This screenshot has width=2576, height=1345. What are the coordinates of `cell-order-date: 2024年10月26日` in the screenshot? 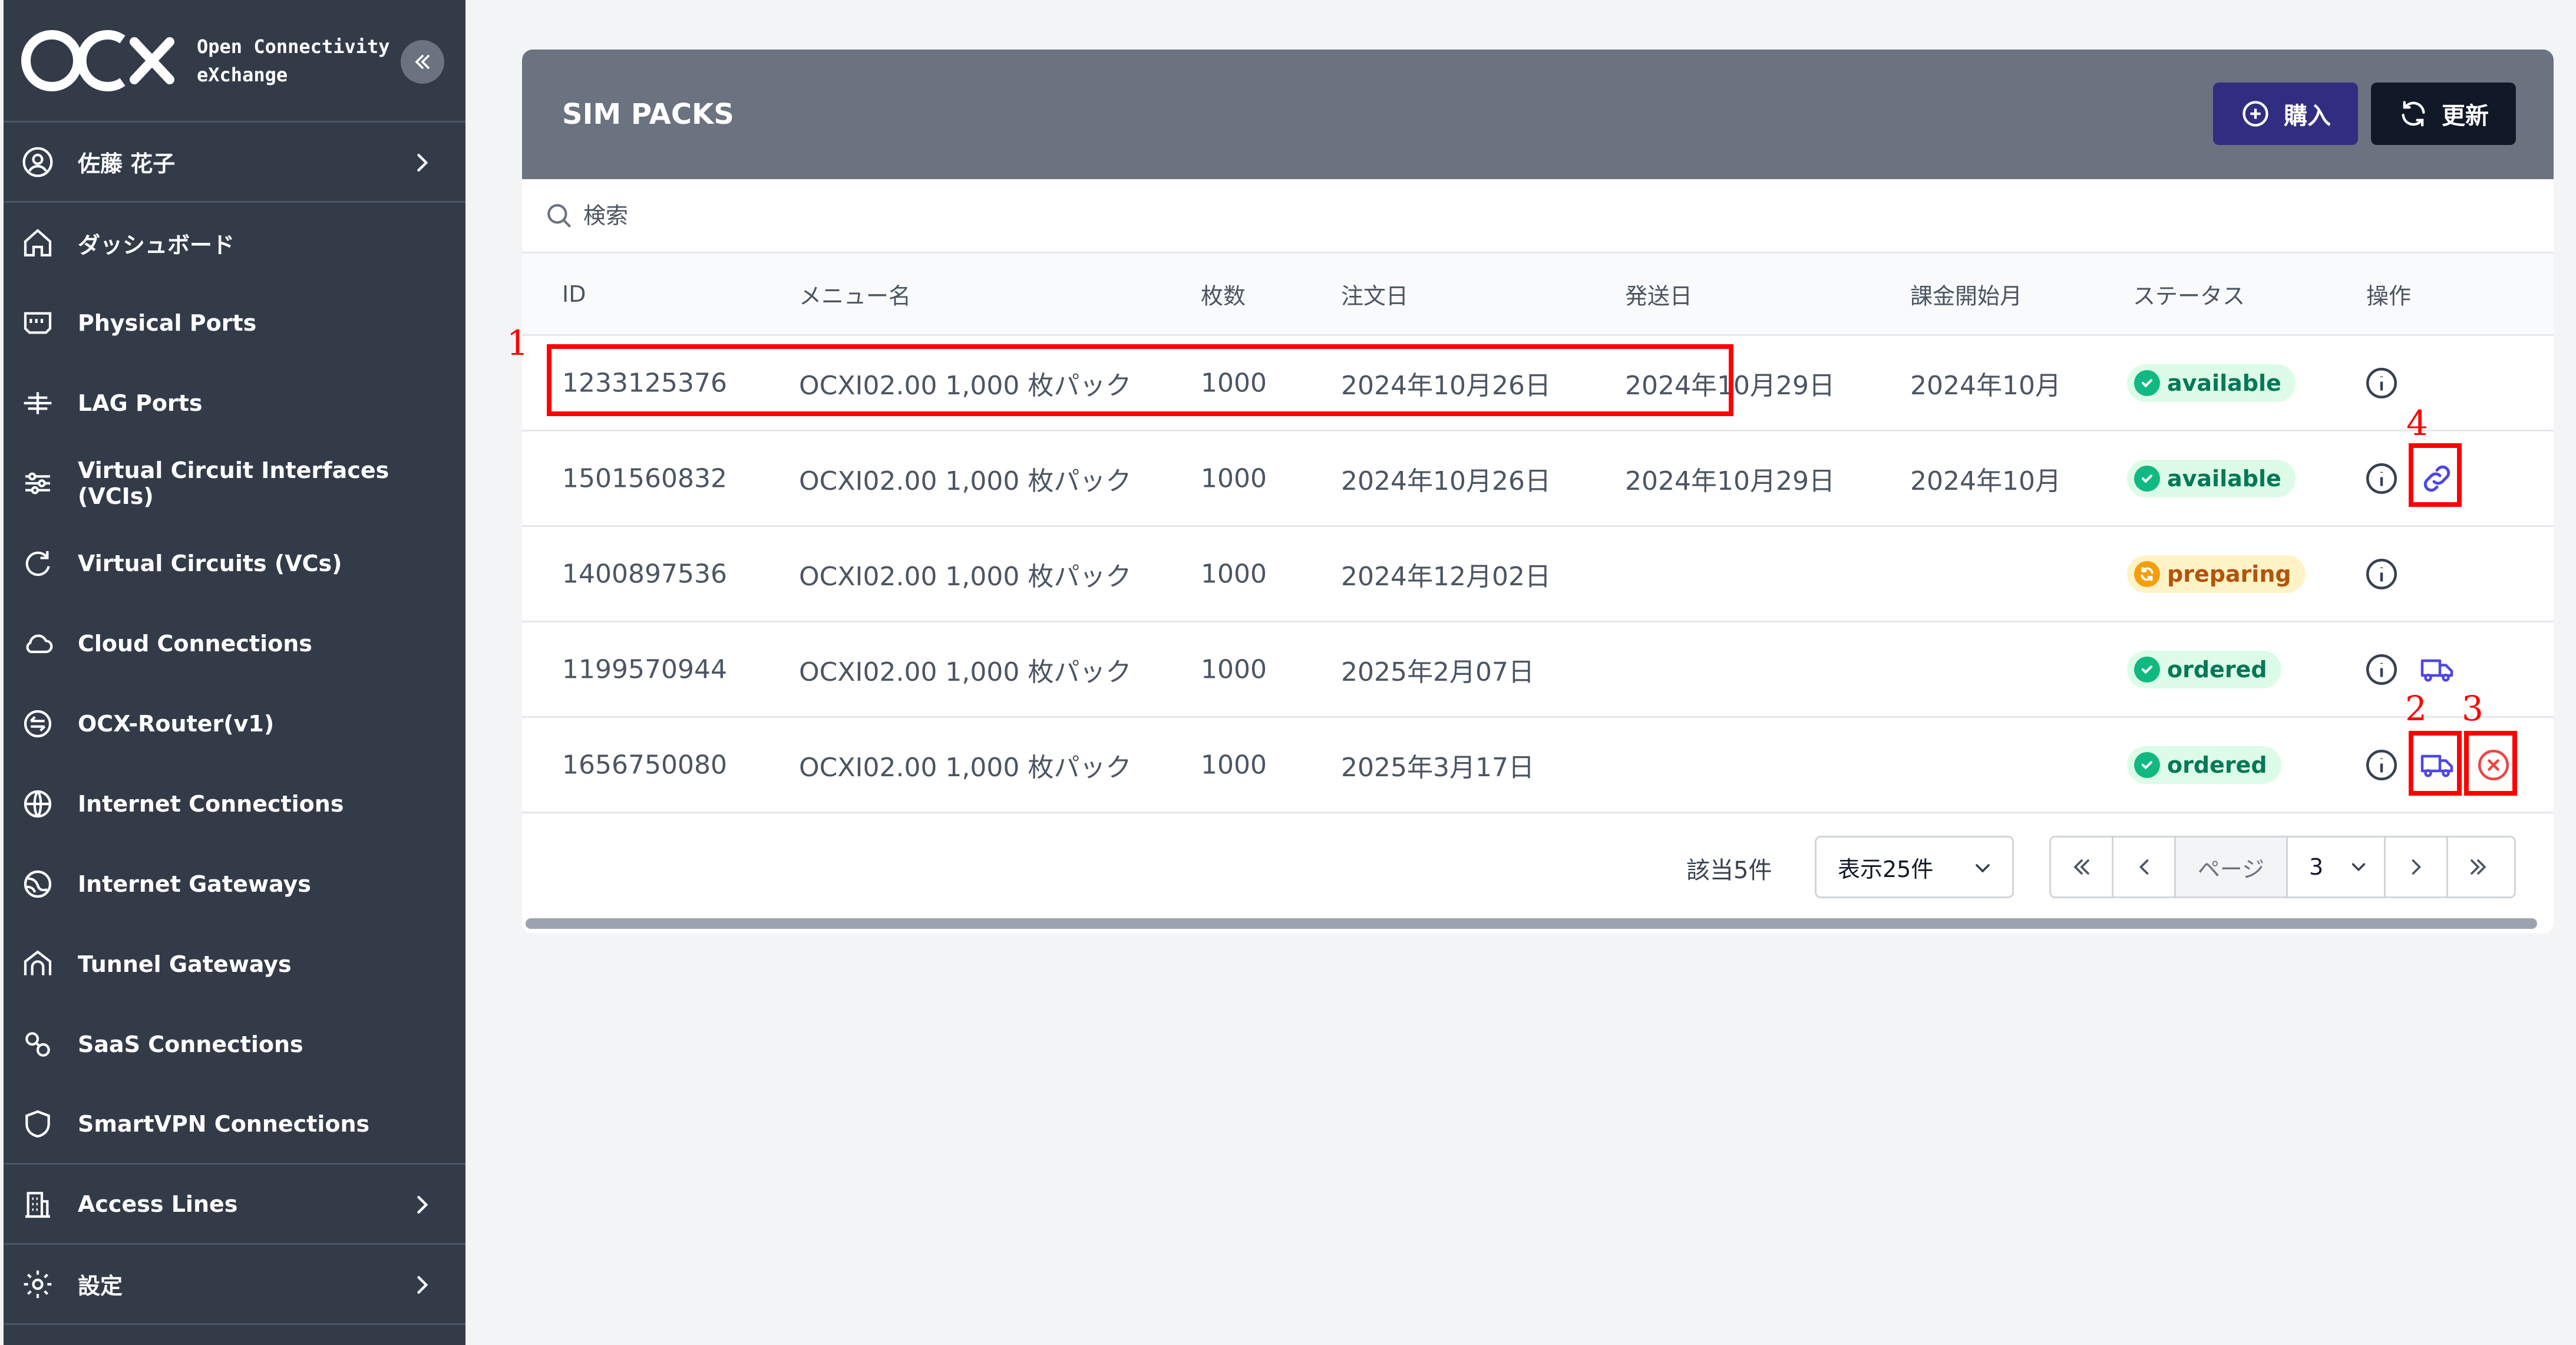 It's located at (1446, 481).